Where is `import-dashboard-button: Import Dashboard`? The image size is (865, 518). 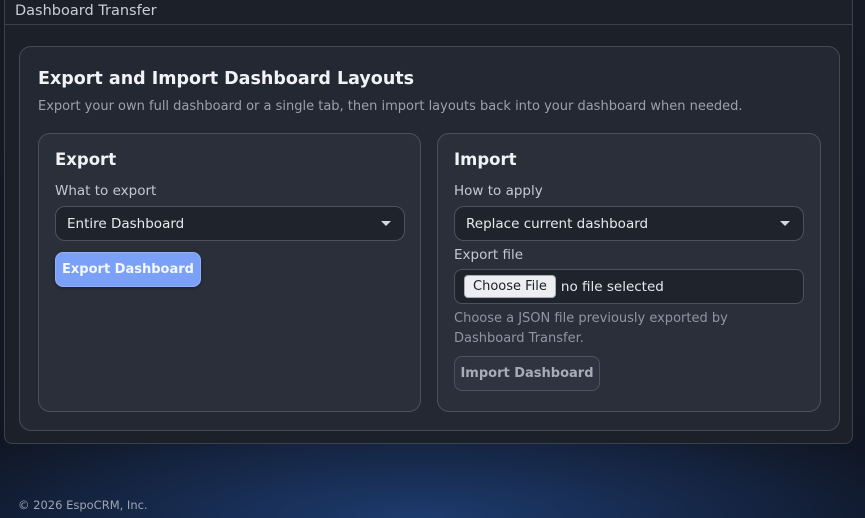 import-dashboard-button: Import Dashboard is located at coordinates (527, 373).